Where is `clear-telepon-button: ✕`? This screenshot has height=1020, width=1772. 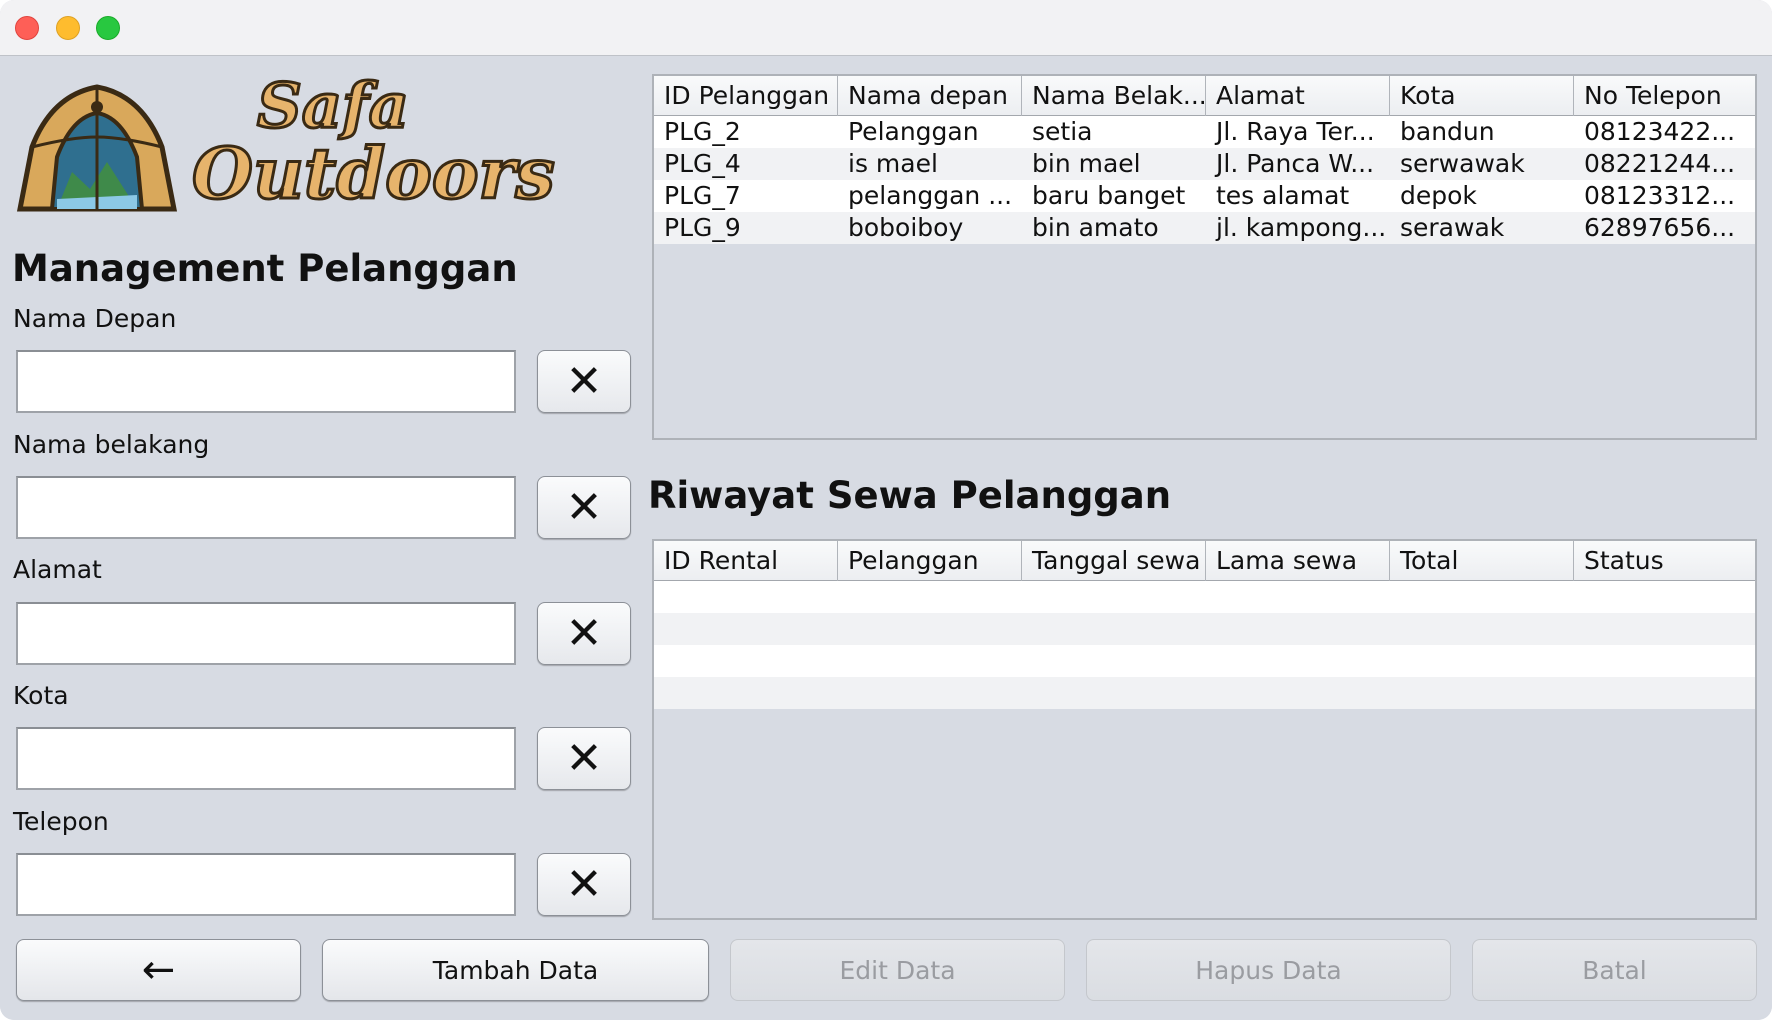 clear-telepon-button: ✕ is located at coordinates (584, 884).